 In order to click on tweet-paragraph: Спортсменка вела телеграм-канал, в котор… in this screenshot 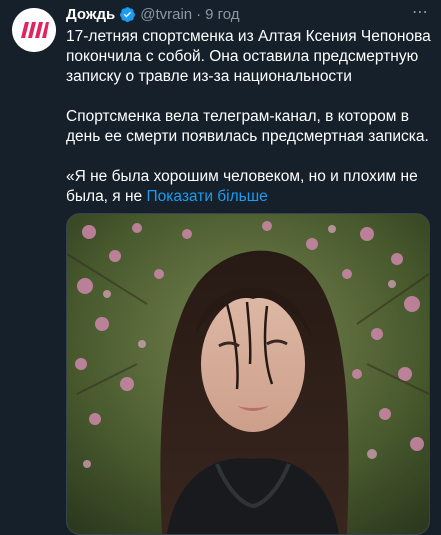, I will do `click(247, 126)`.